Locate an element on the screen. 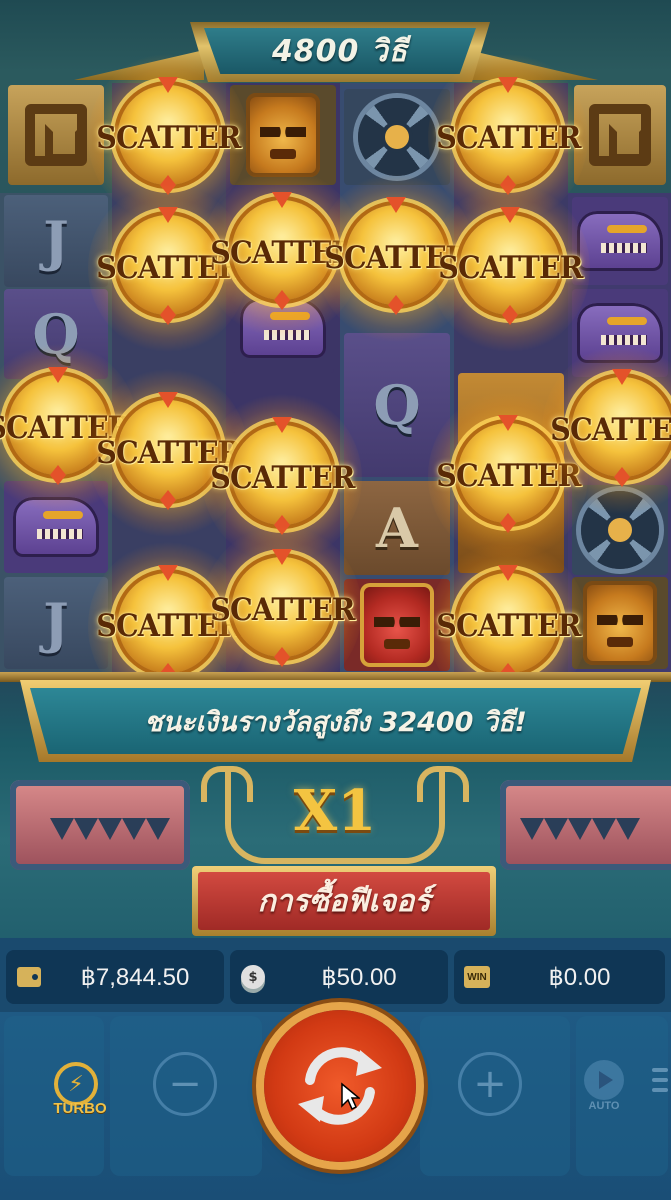 This screenshot has width=671, height=1200. control-slot-right is located at coordinates (622, 1096).